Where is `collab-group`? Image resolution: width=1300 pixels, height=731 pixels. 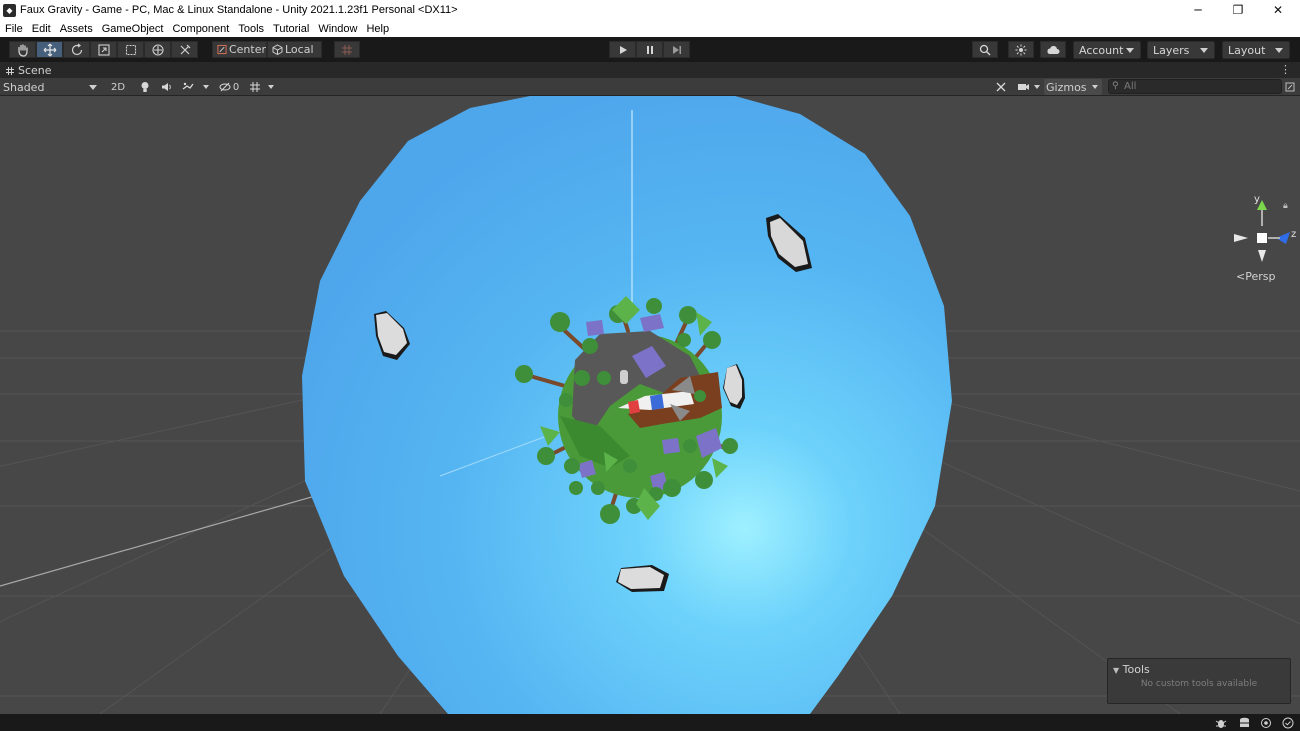 collab-group is located at coordinates (1021, 49).